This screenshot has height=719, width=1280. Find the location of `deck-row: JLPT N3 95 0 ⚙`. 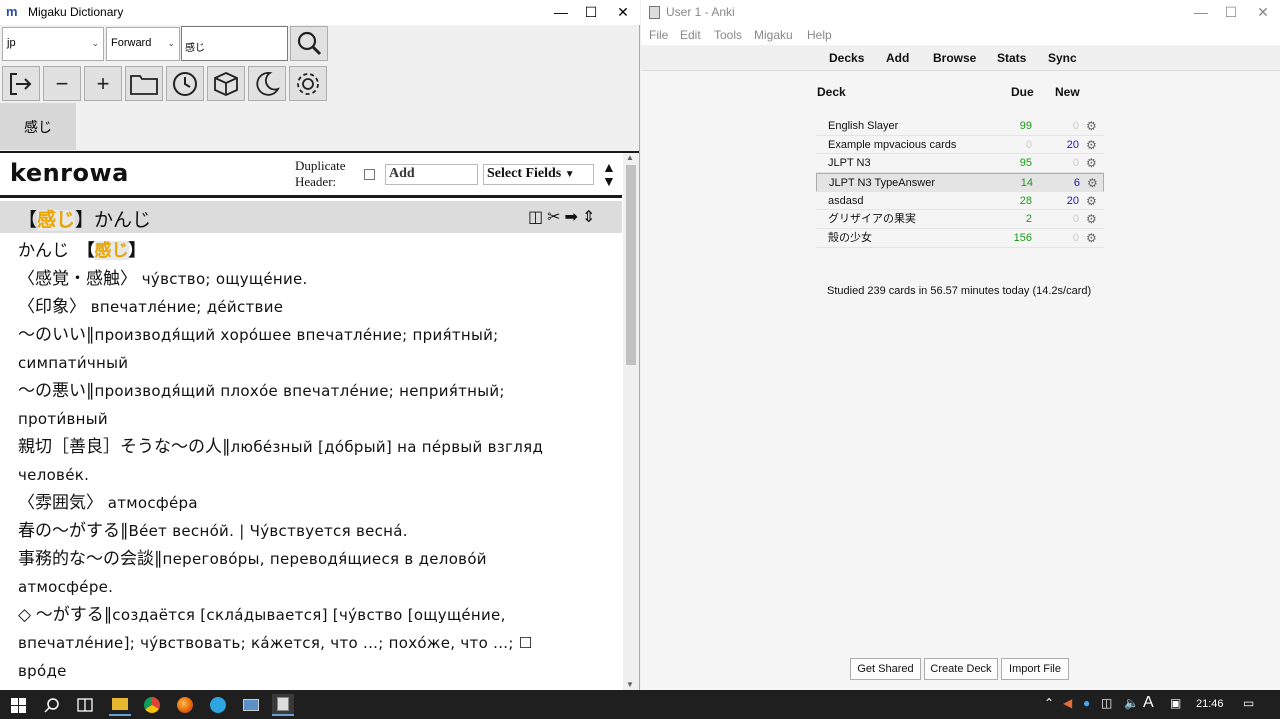

deck-row: JLPT N3 95 0 ⚙ is located at coordinates (960, 164).